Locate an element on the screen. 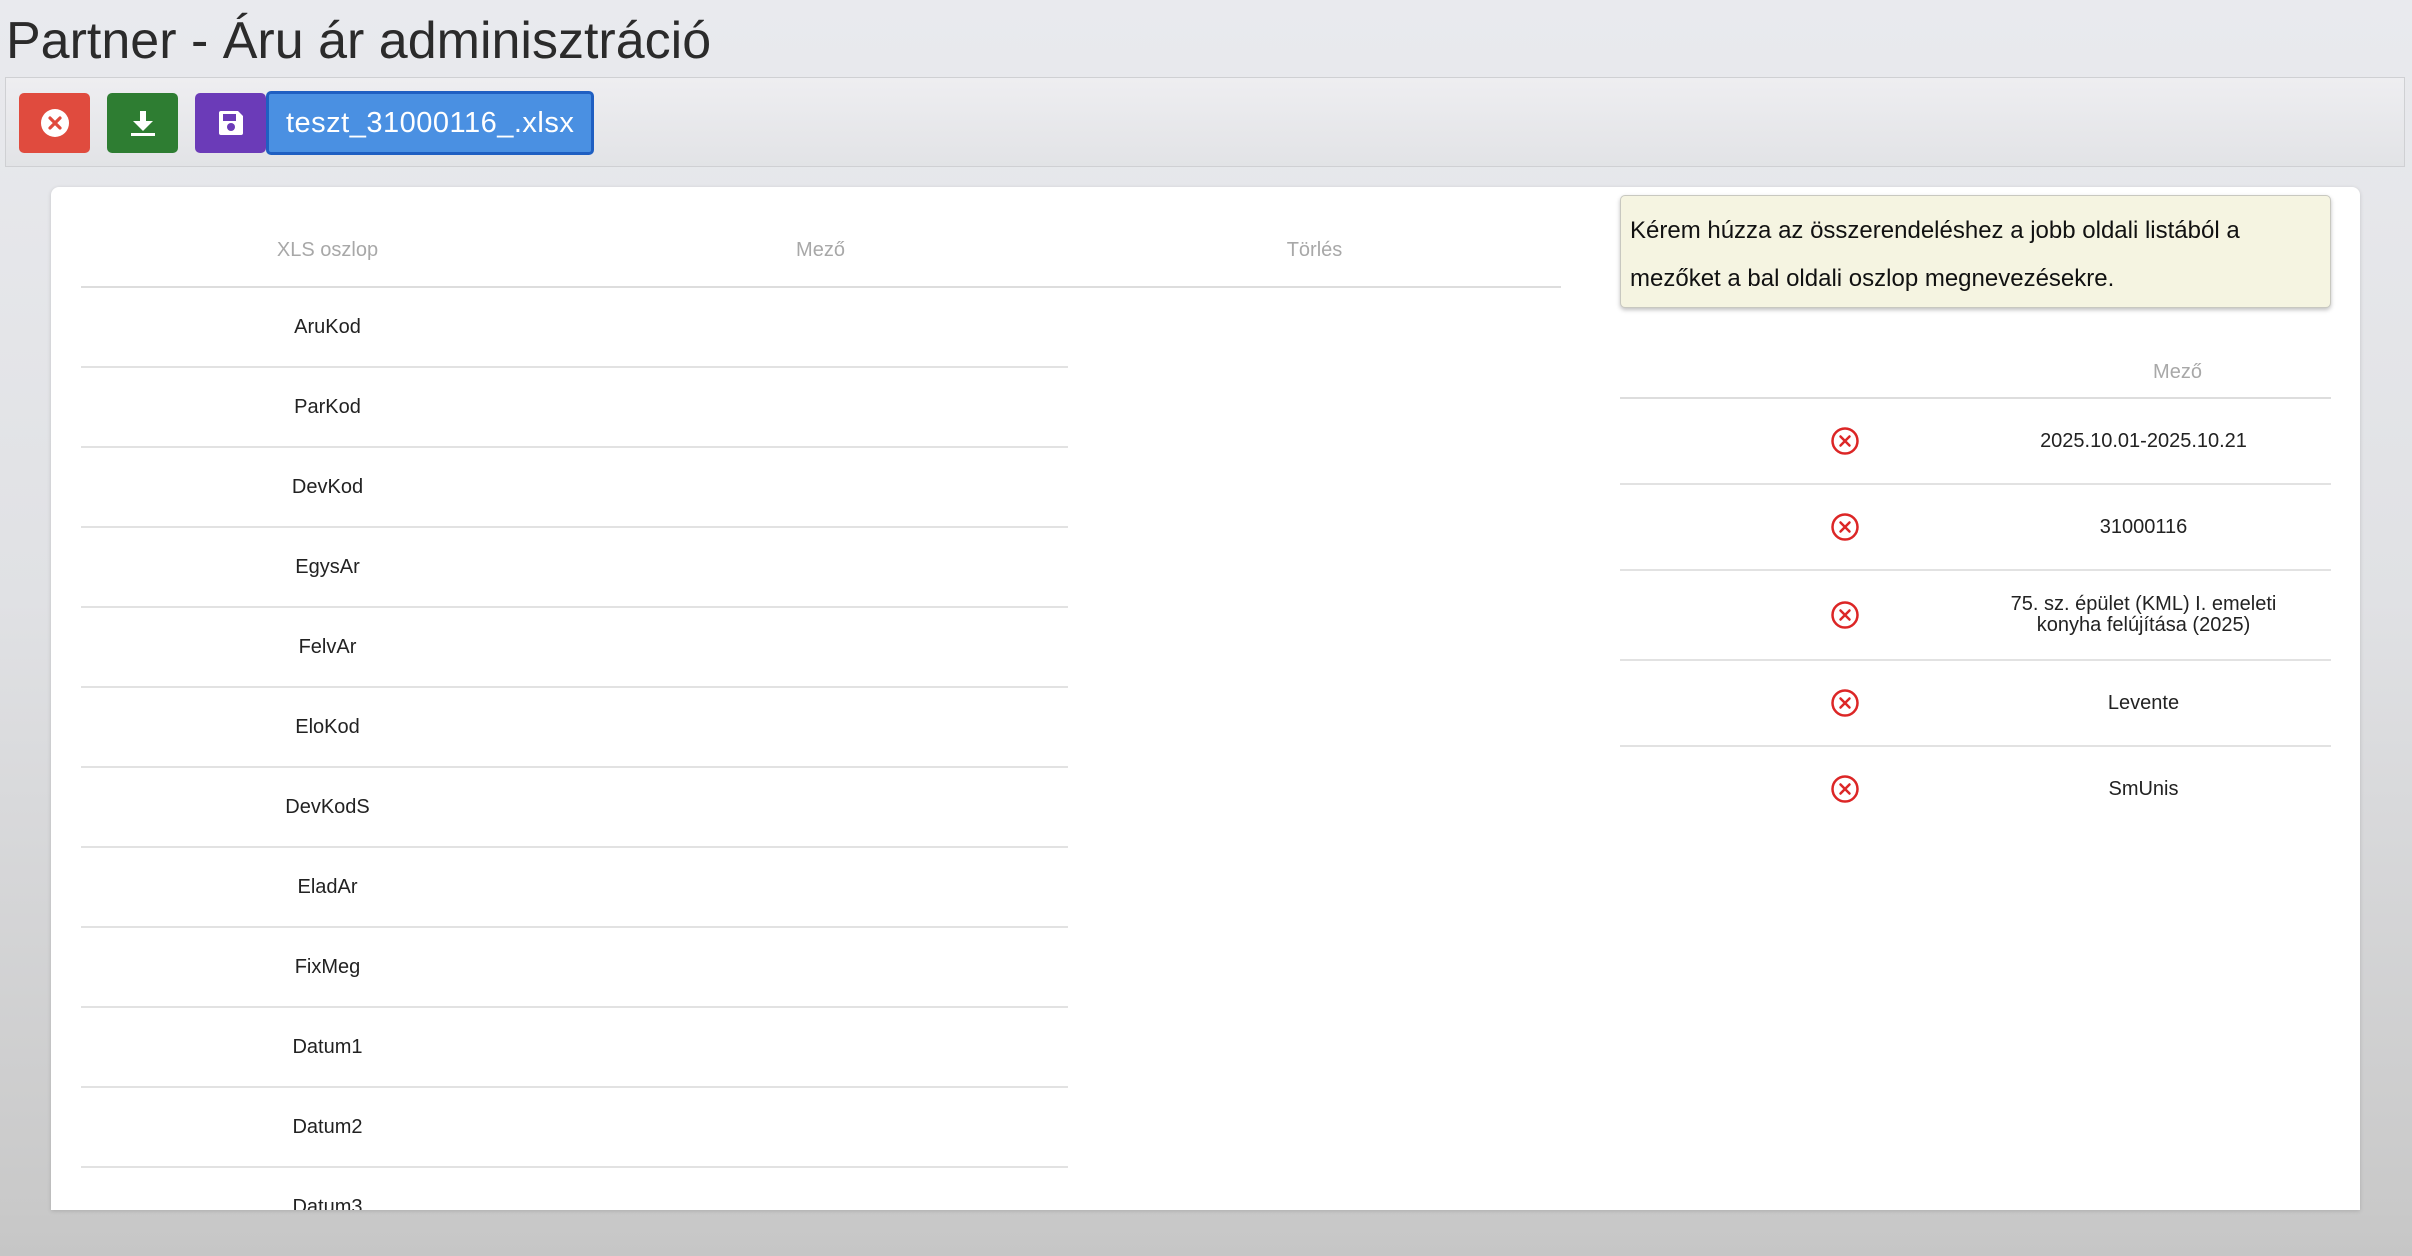  xls-column-name: EladAr is located at coordinates (327, 886).